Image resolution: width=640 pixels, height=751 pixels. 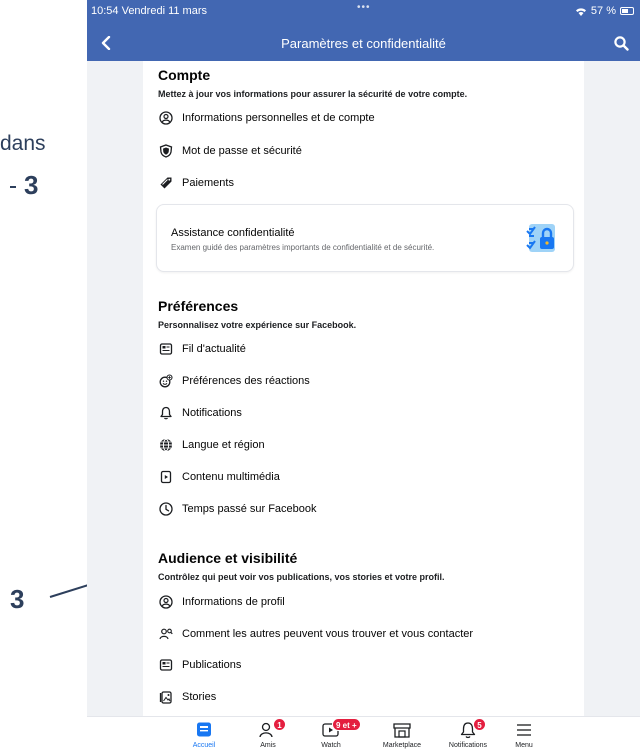 I want to click on marketplace-icon, so click(x=402, y=730).